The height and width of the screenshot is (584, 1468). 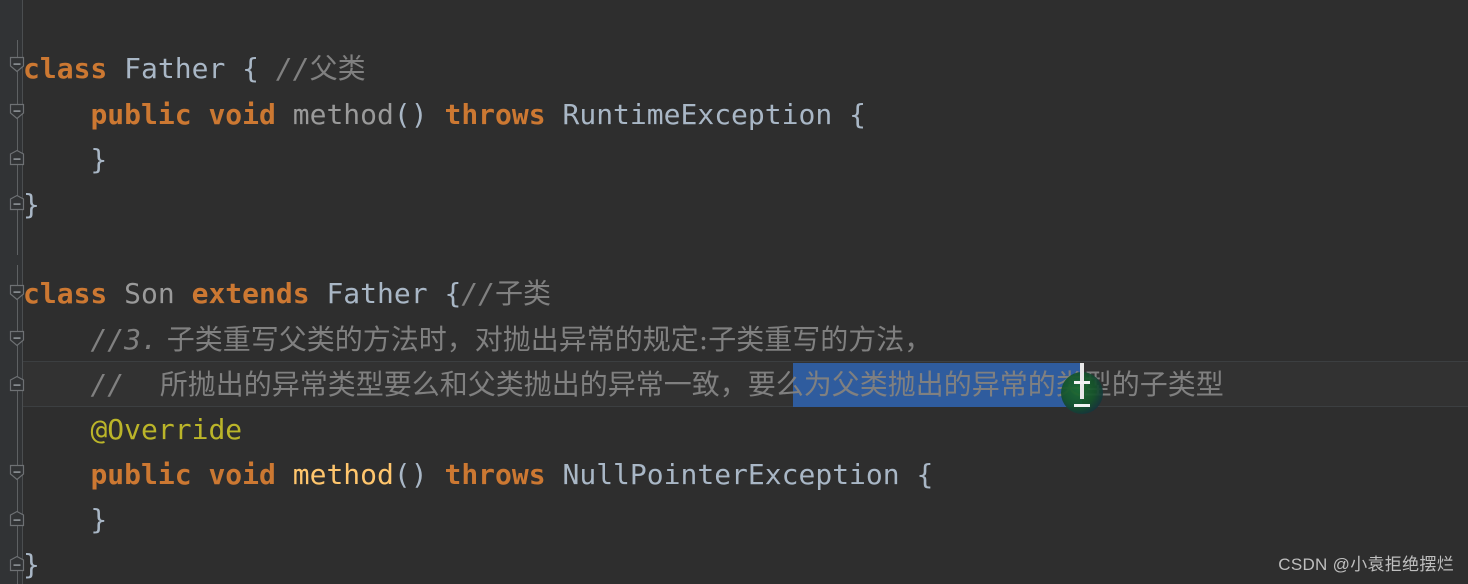 I want to click on code-token: Son, so click(x=158, y=293).